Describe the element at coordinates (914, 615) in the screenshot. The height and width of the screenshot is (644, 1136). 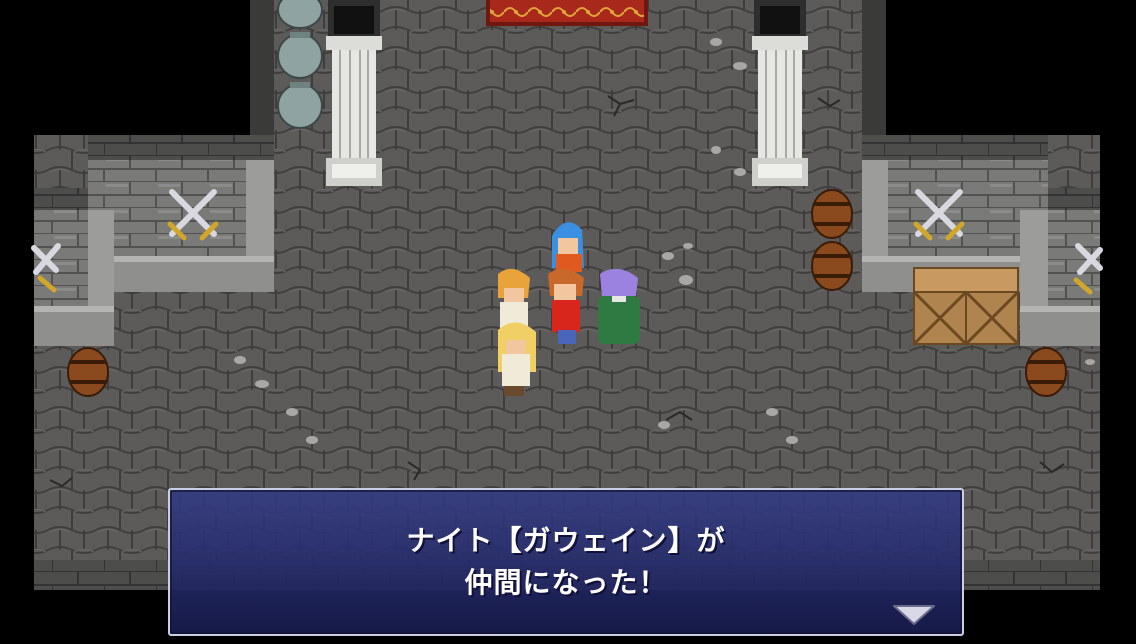
I see `triangle-down-icon` at that location.